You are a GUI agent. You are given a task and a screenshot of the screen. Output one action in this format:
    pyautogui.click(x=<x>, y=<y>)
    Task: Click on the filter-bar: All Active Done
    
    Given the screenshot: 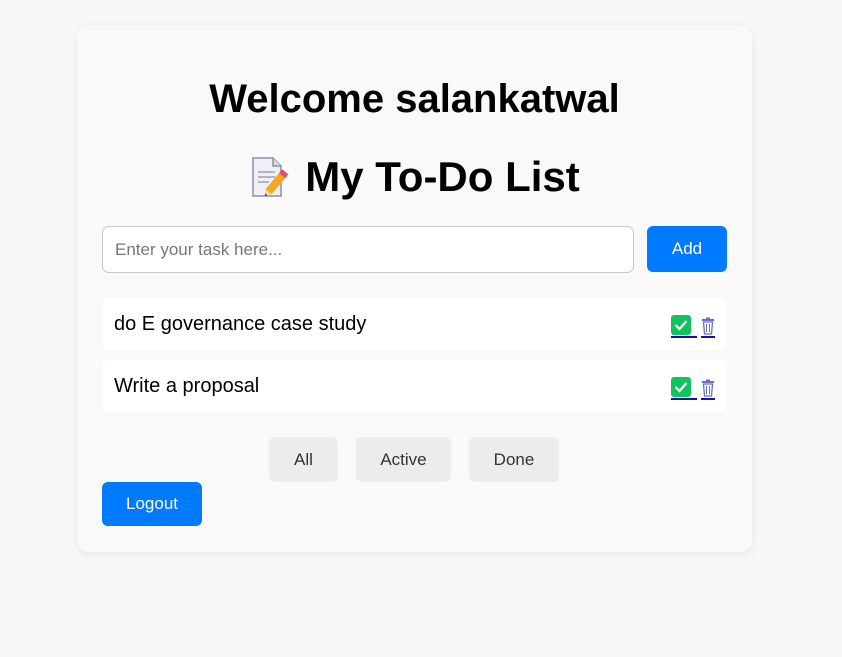 What is the action you would take?
    pyautogui.click(x=414, y=459)
    